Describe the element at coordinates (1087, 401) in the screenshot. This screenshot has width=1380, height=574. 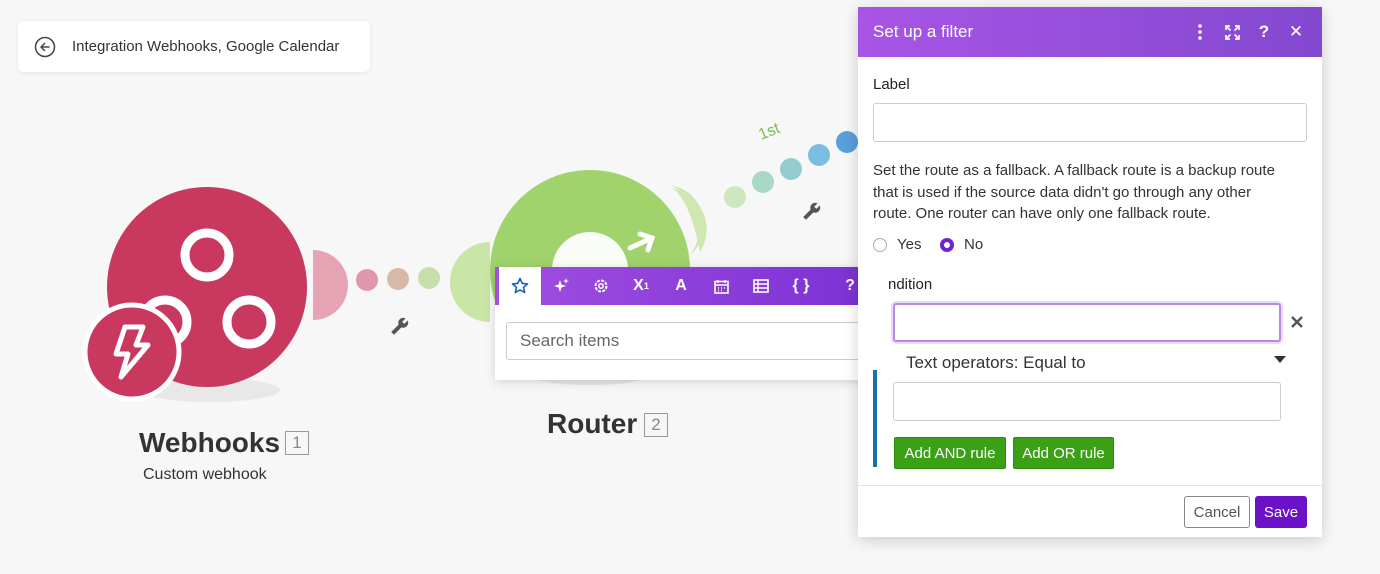
I see `value-input` at that location.